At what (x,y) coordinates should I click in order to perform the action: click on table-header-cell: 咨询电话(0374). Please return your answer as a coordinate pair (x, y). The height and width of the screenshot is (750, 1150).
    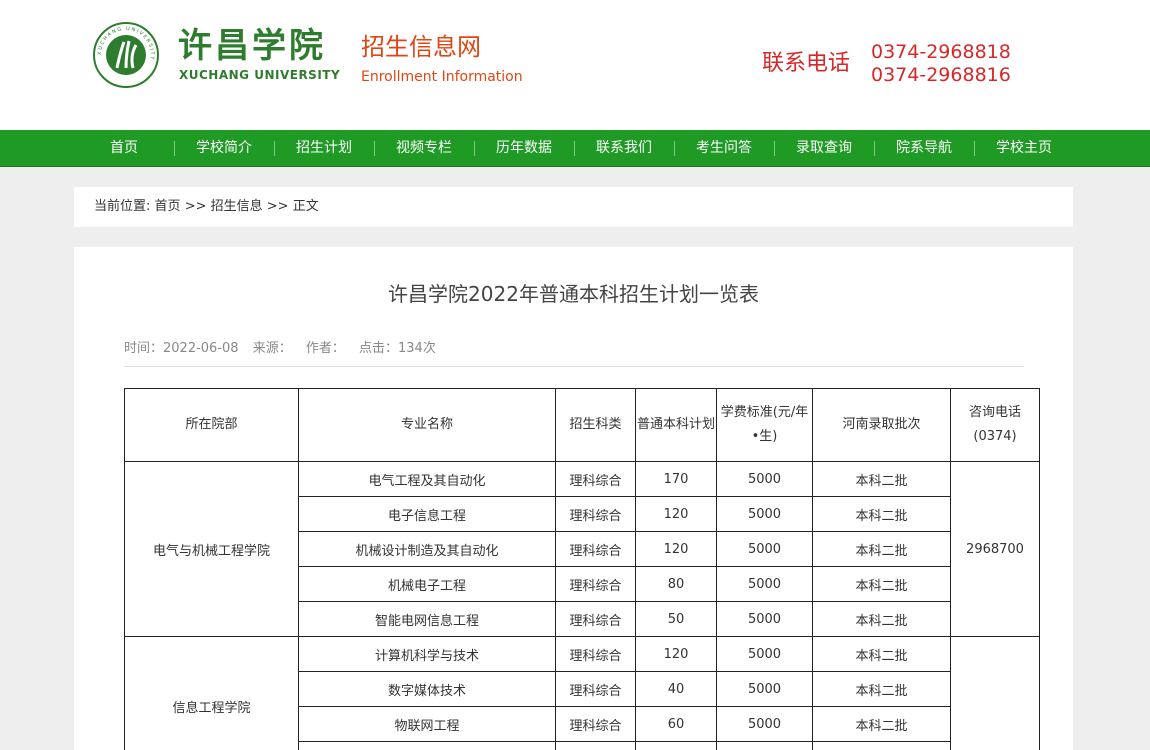
    Looking at the image, I should click on (995, 425).